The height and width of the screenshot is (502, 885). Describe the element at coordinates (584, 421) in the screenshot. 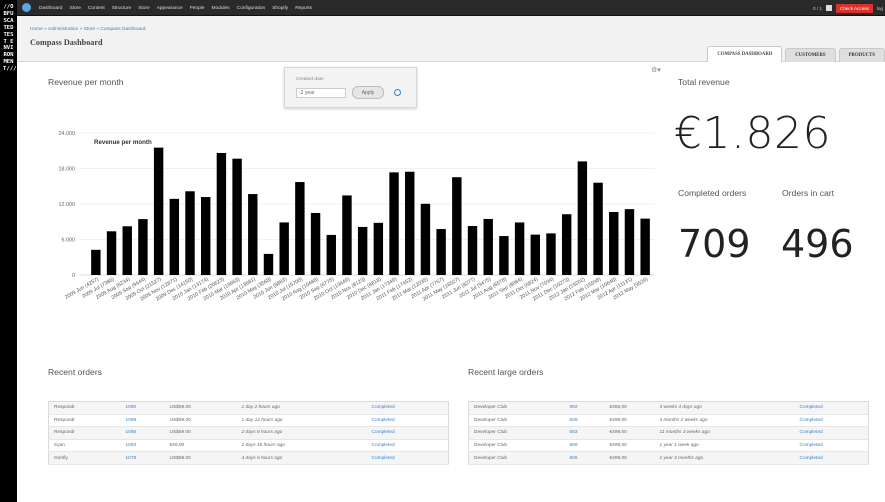

I see `order-id-link: 839` at that location.